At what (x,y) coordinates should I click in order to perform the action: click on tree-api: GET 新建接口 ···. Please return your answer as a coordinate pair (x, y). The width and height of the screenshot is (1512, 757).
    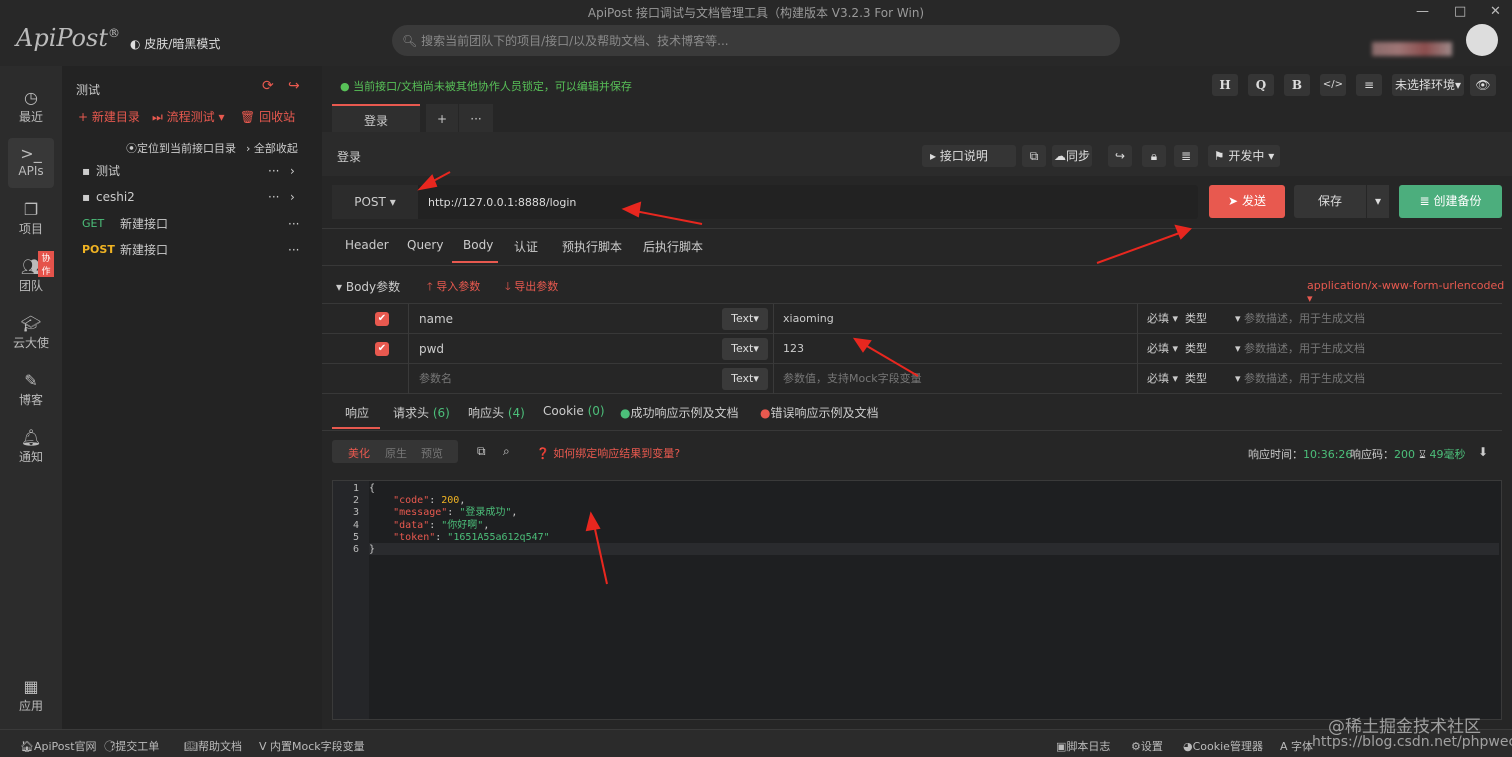
    Looking at the image, I should click on (192, 224).